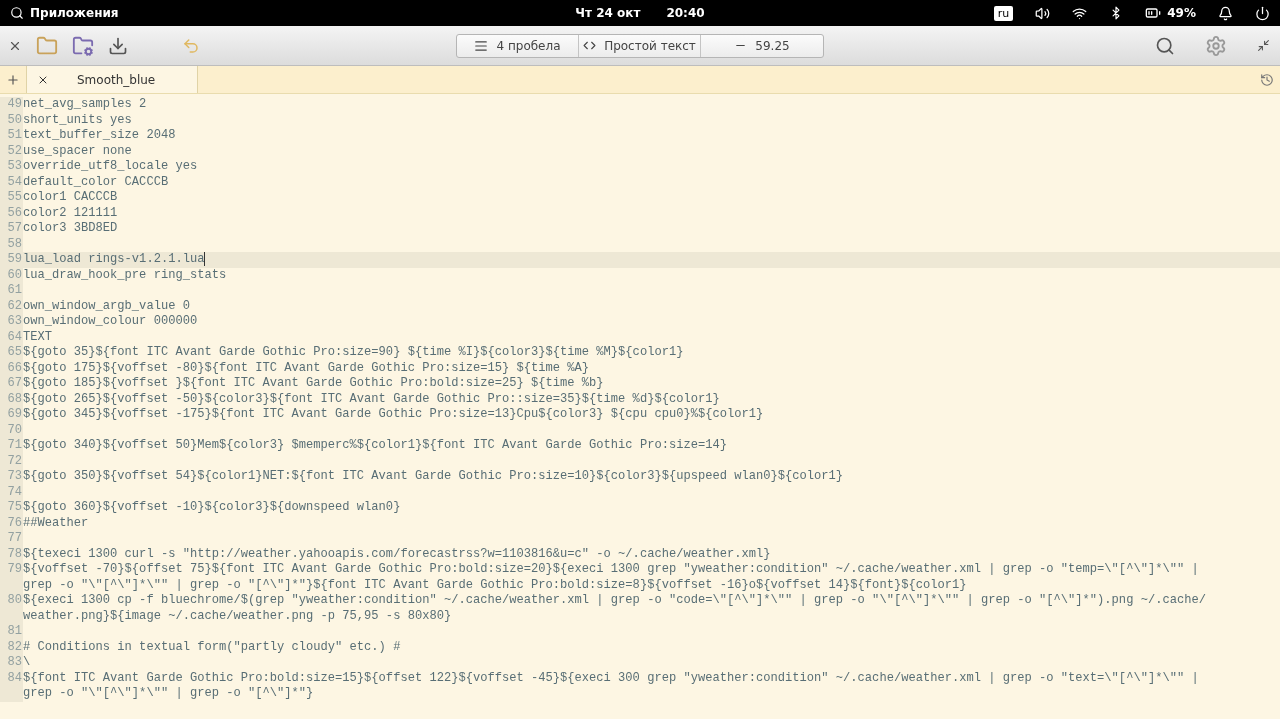 This screenshot has height=719, width=1280. What do you see at coordinates (110, 322) in the screenshot?
I see `code-line: own_window_colour 000000` at bounding box center [110, 322].